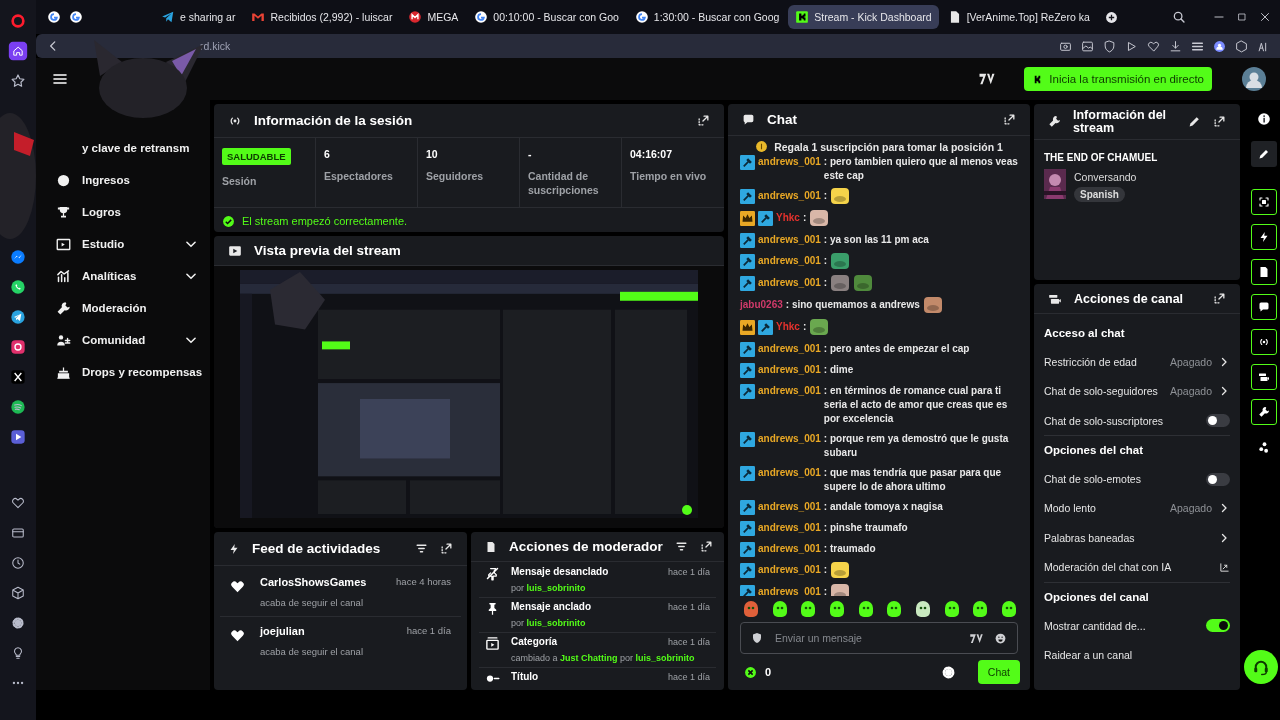  I want to click on avatar-icon, so click(1254, 79).